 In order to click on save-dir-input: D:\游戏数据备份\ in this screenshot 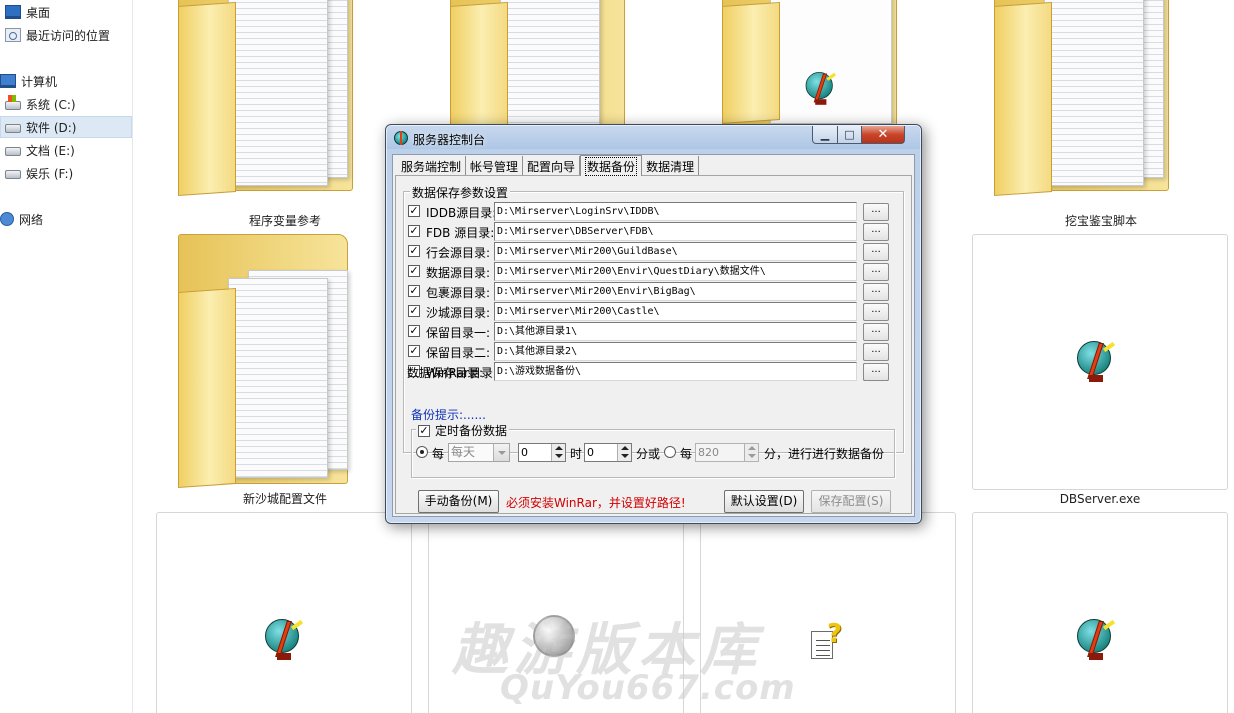, I will do `click(675, 371)`.